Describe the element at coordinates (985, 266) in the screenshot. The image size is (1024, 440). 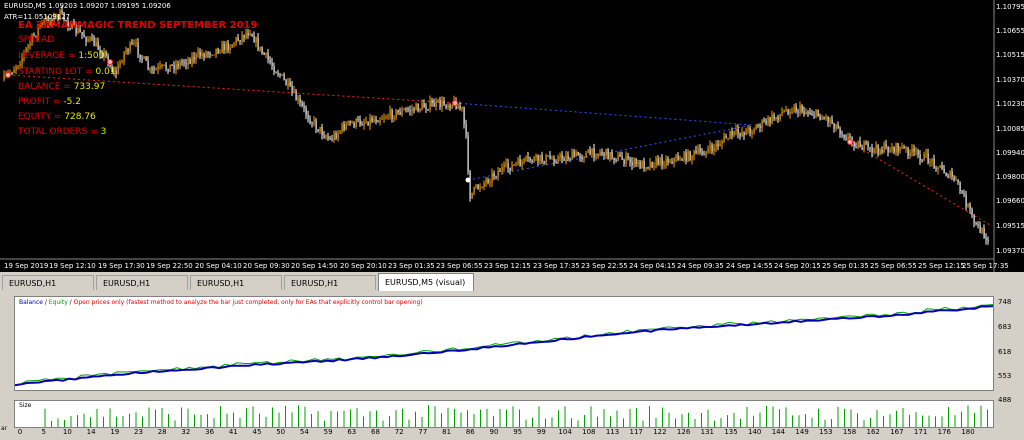
I see `time-tick: 25 Sep 17:35` at that location.